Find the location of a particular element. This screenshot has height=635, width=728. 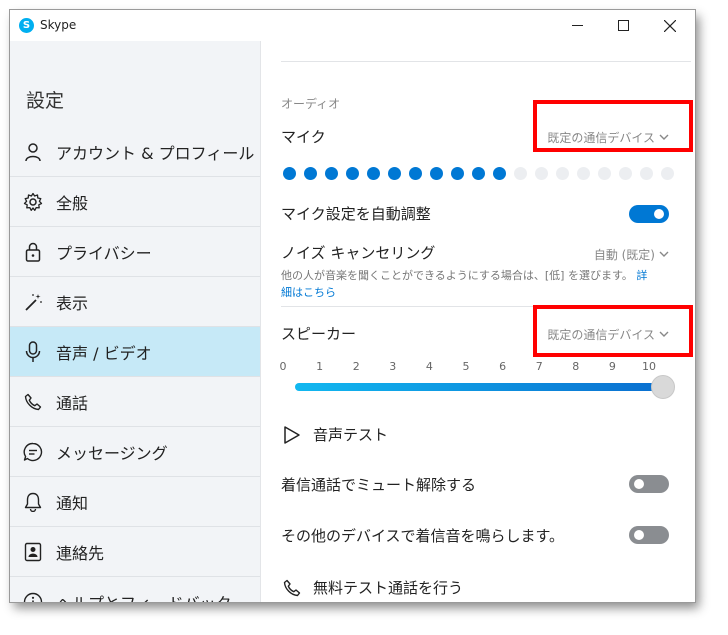

volume-tick-label: 0 is located at coordinates (283, 366).